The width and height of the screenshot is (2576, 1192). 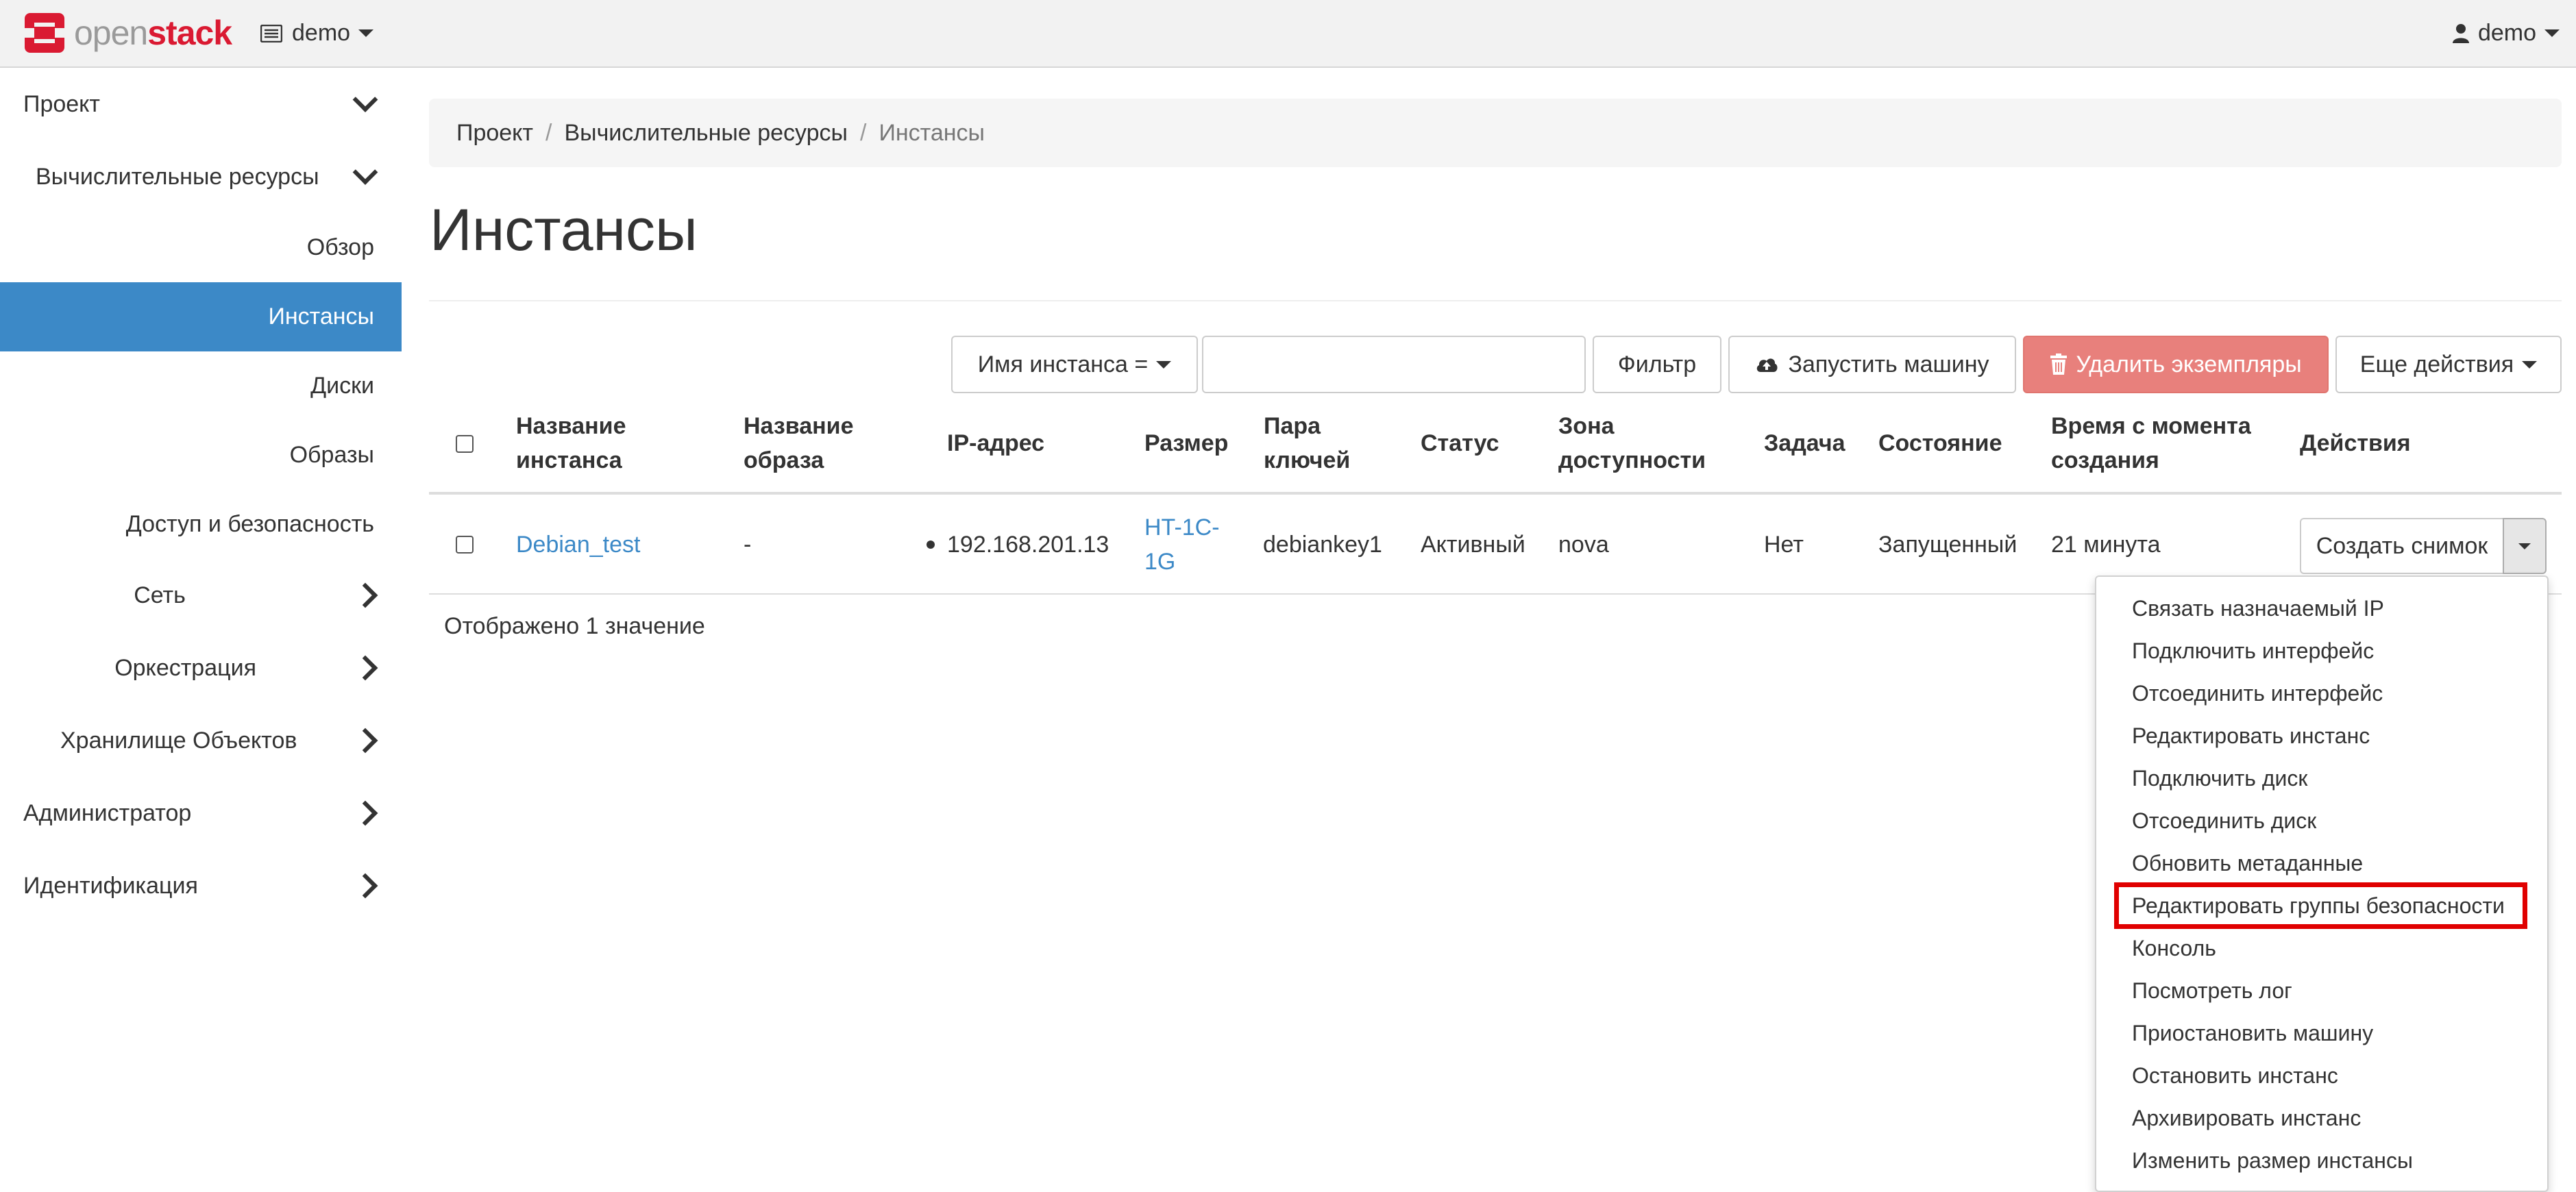 I want to click on menu-item-detach-interface: Отсоединить интерфейс, so click(x=2258, y=693).